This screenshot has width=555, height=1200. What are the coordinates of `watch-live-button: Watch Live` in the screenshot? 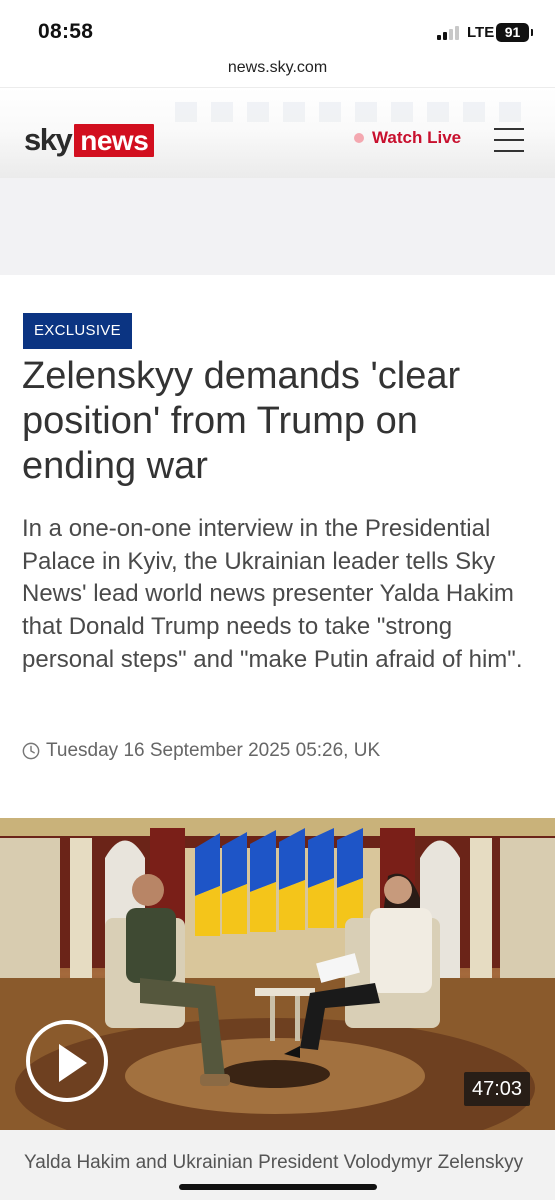 It's located at (407, 138).